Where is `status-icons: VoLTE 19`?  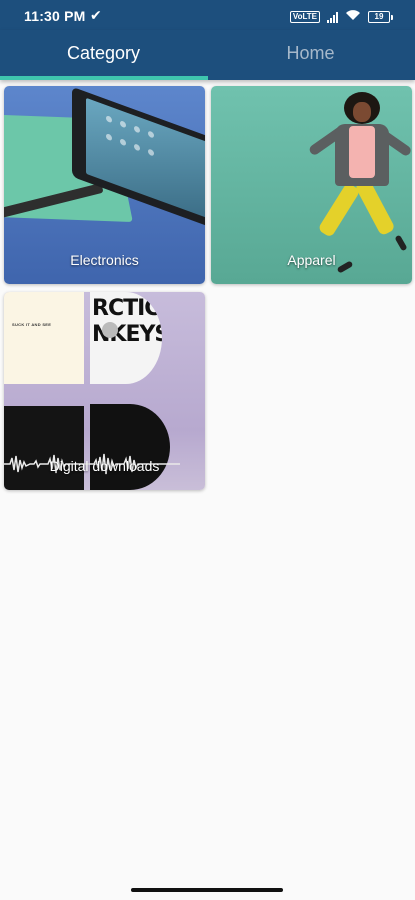 status-icons: VoLTE 19 is located at coordinates (341, 17).